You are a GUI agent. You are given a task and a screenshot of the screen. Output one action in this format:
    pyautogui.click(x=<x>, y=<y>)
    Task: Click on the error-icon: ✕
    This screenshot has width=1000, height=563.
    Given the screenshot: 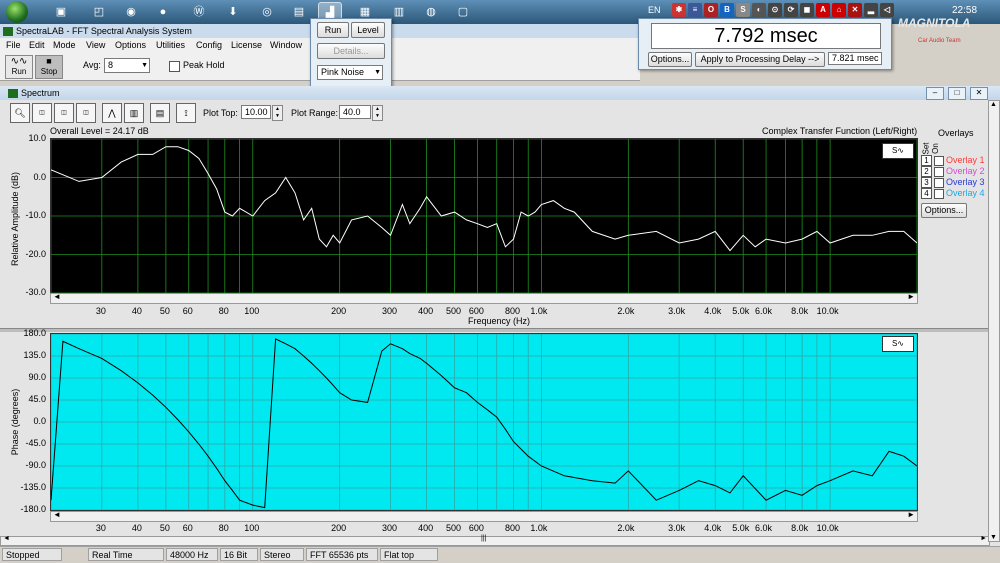 What is the action you would take?
    pyautogui.click(x=855, y=10)
    